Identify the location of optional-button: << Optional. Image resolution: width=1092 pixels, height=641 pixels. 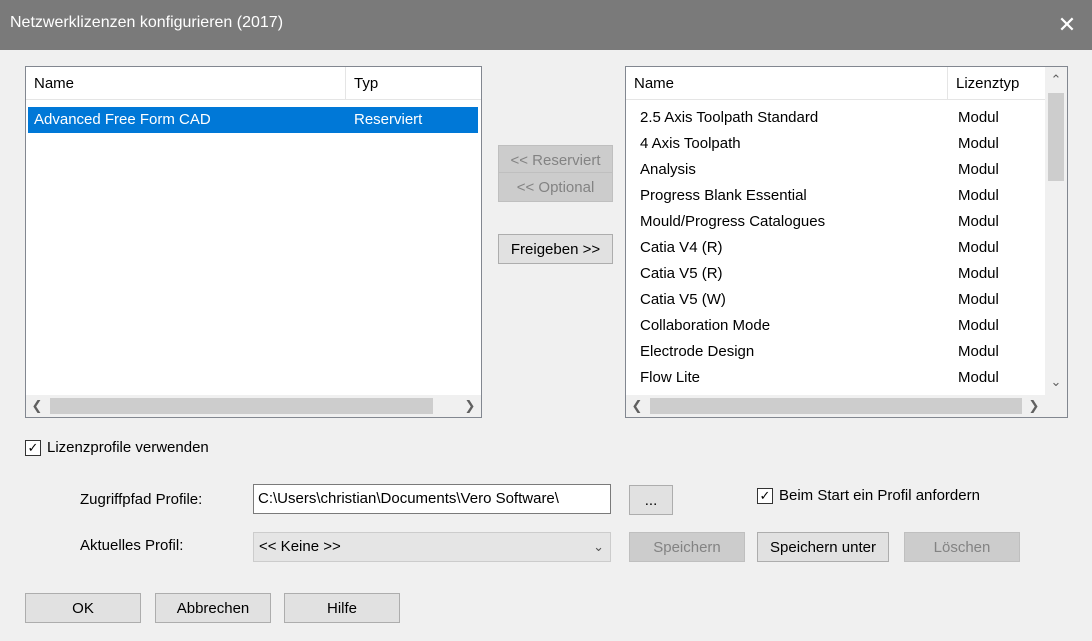
(555, 187).